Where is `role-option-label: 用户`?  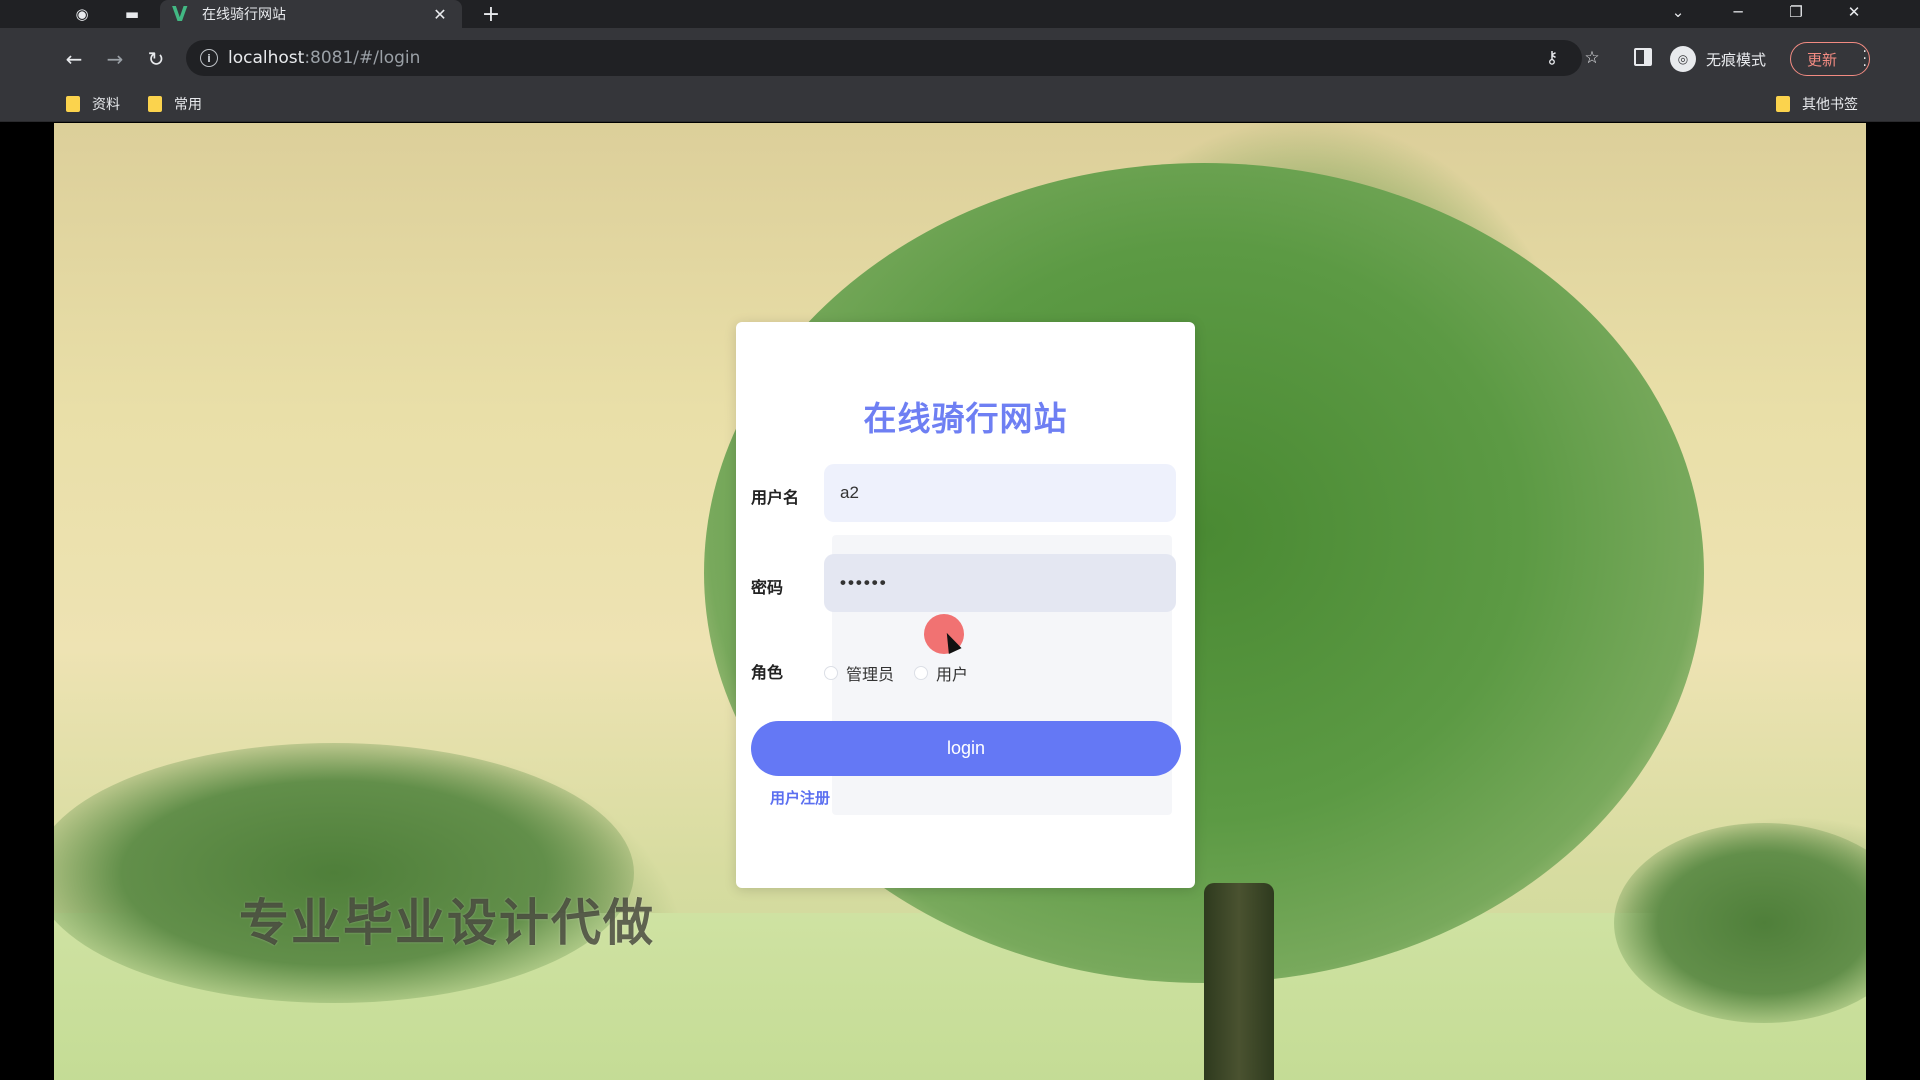
role-option-label: 用户 is located at coordinates (952, 674).